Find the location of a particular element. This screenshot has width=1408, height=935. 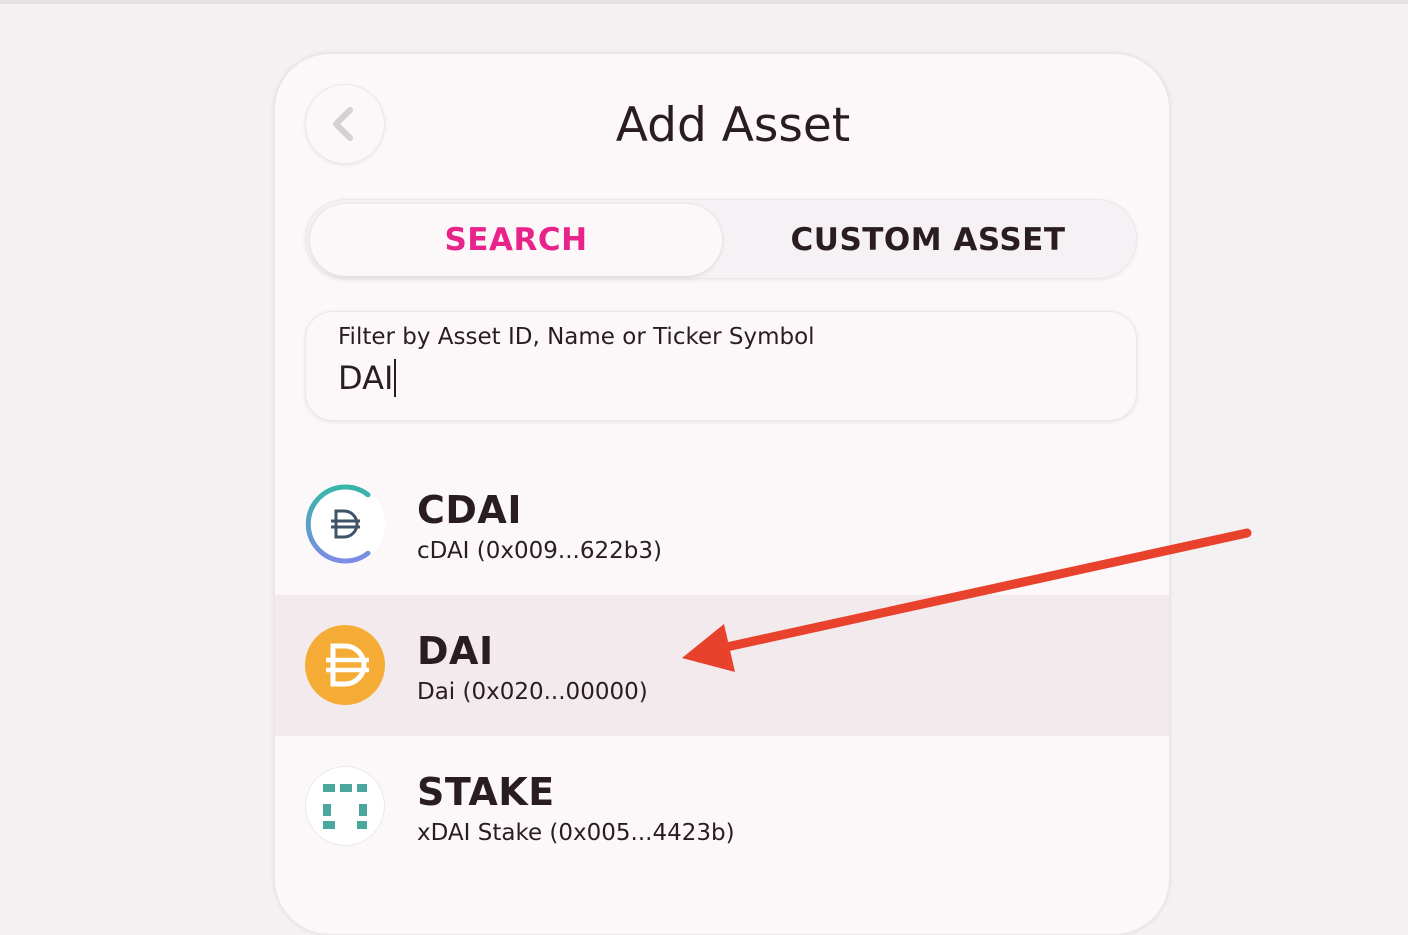

asset-symbol: CDAI is located at coordinates (469, 510).